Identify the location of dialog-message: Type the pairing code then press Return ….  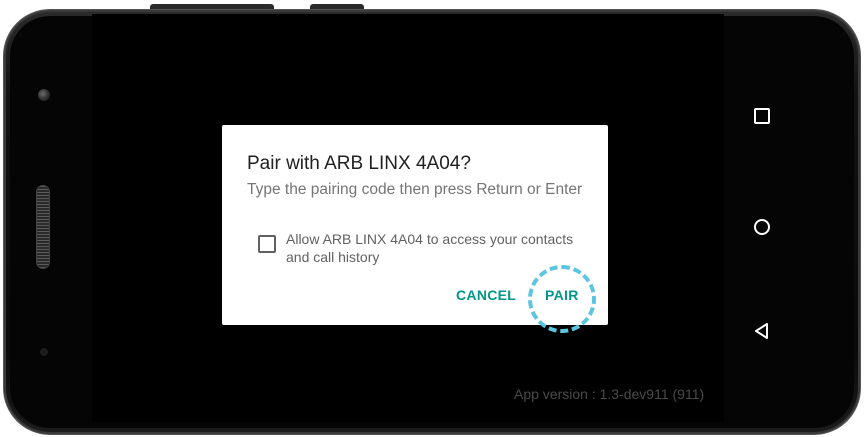
(415, 189).